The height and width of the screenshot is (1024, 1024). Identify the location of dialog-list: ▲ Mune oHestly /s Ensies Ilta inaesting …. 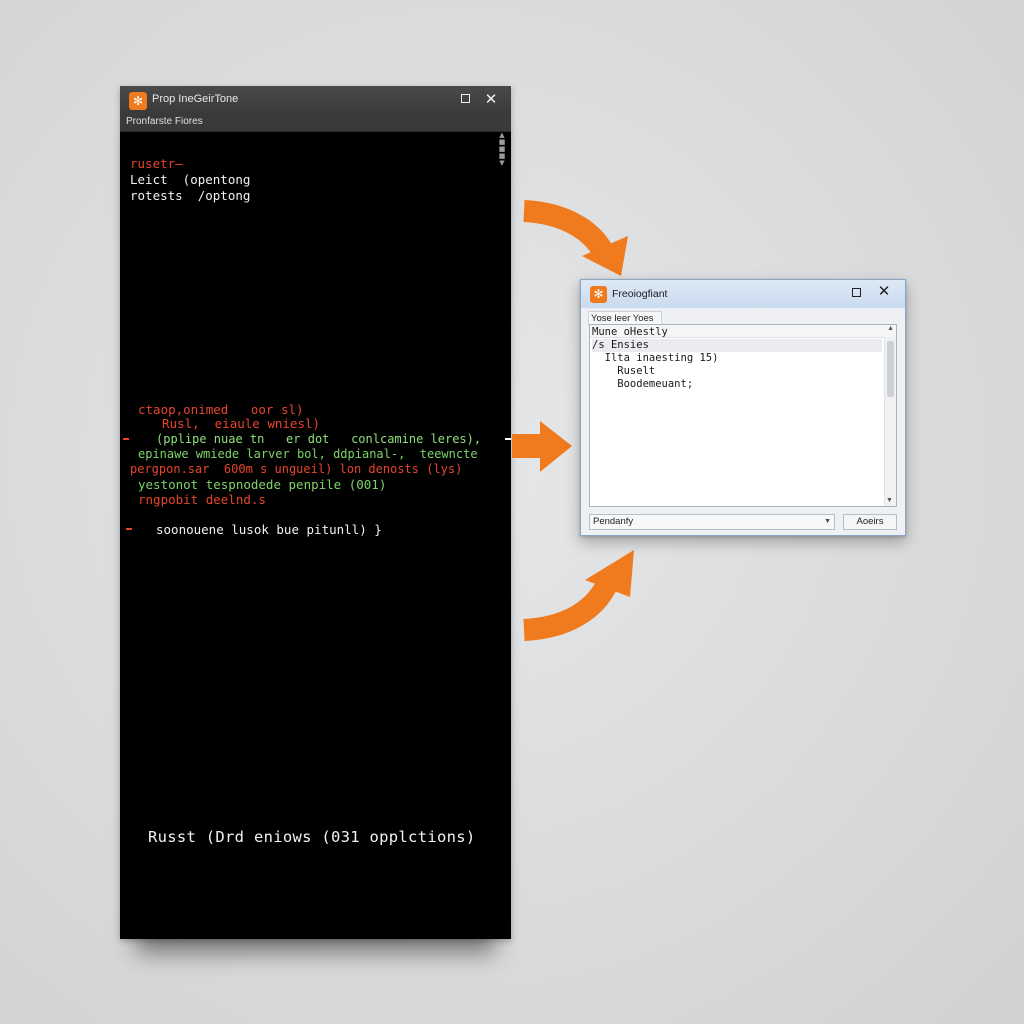
(743, 415).